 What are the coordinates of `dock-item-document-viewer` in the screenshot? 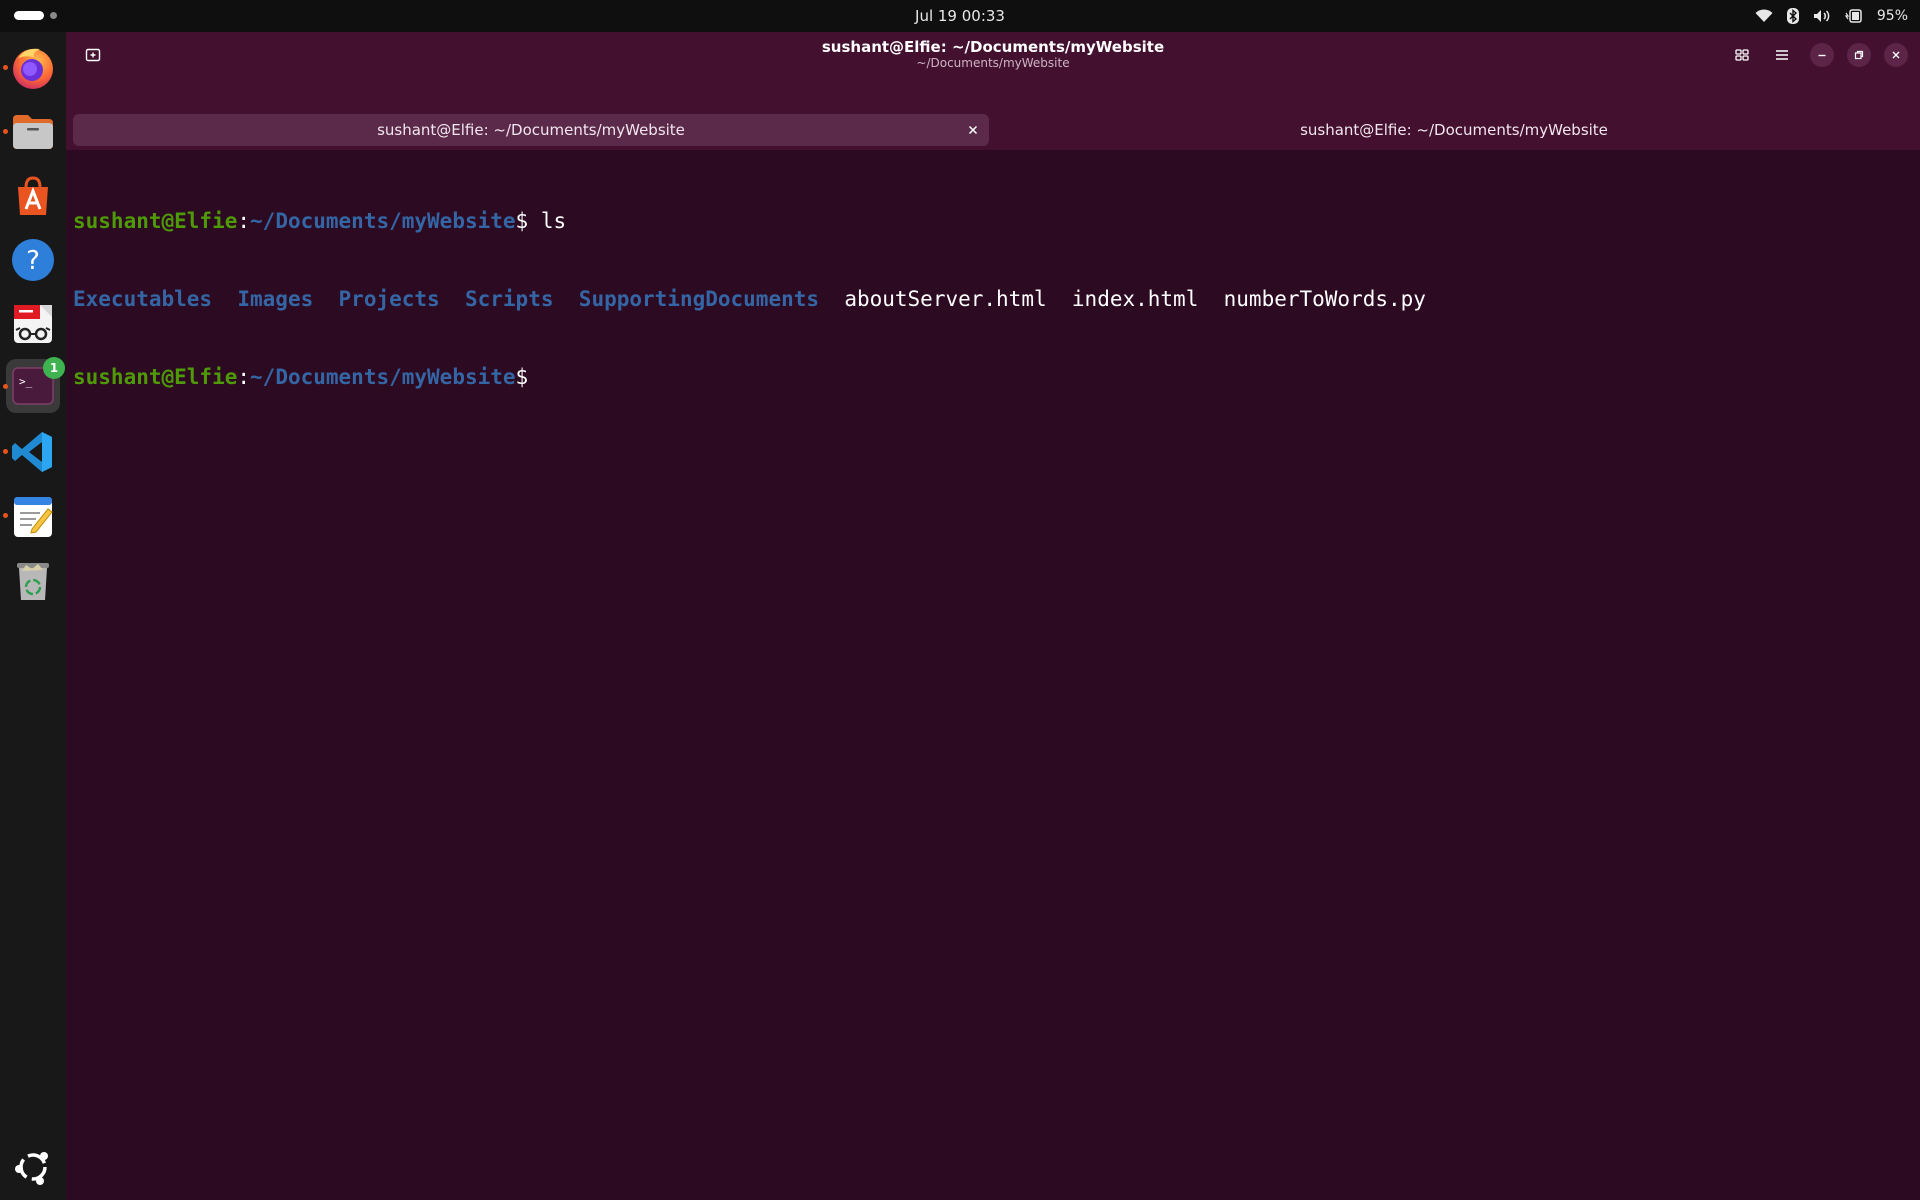 It's located at (33, 324).